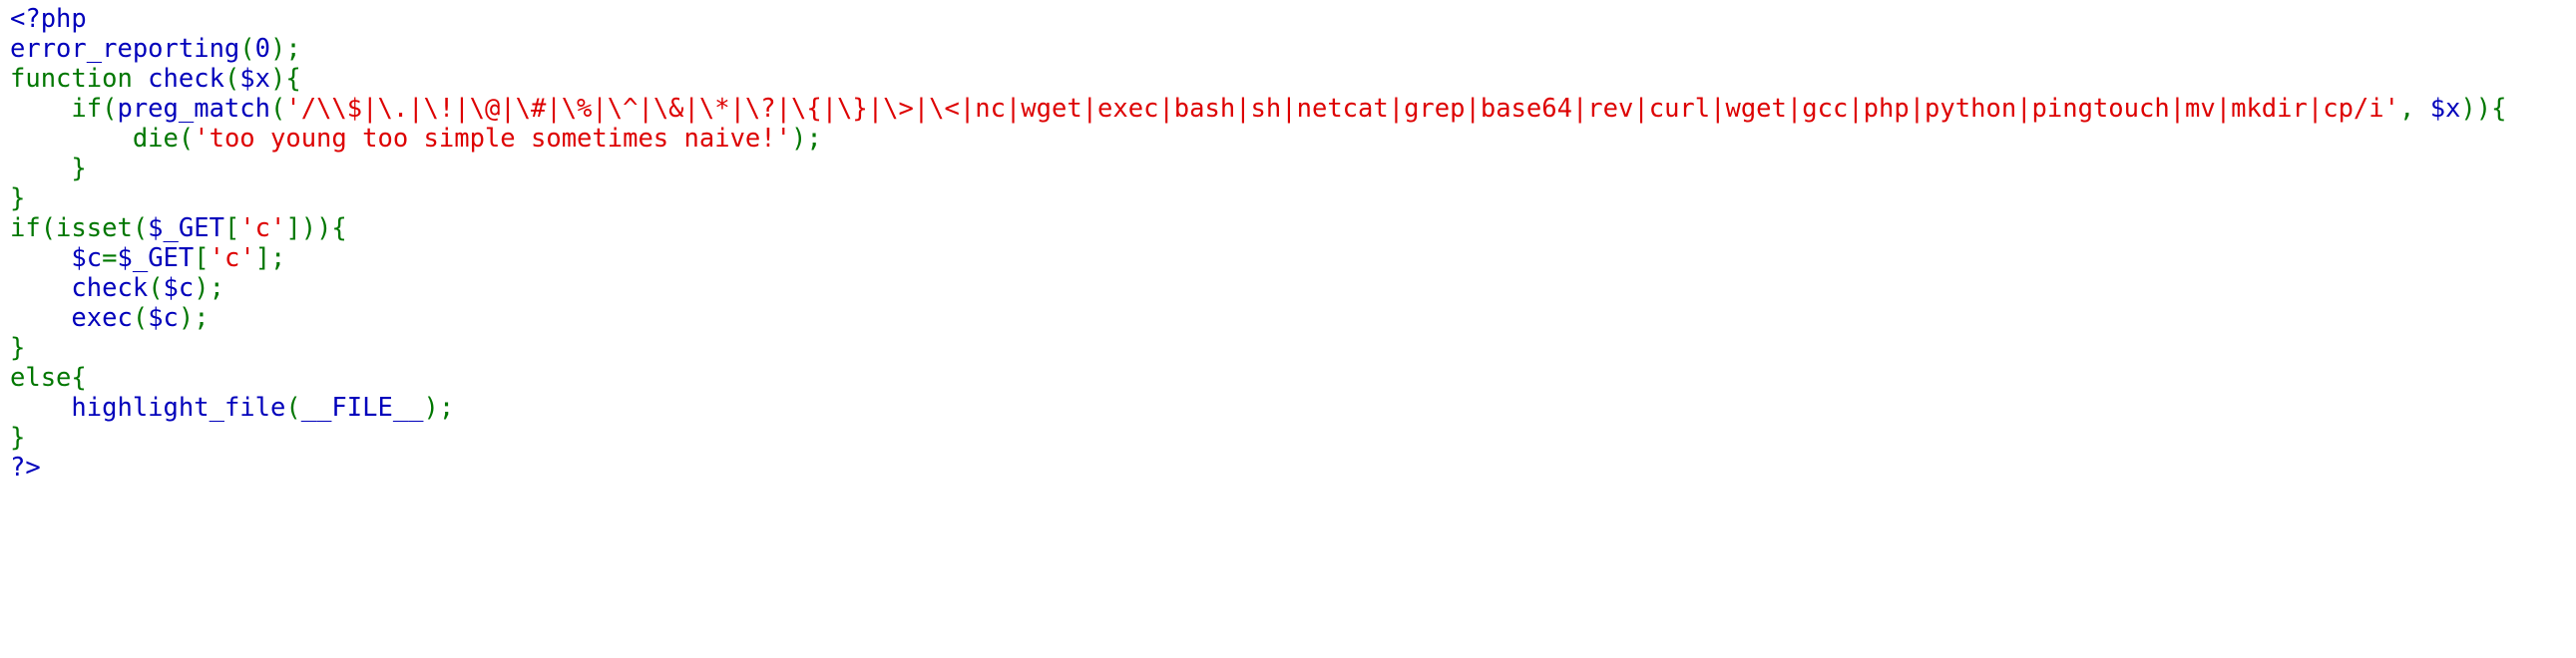 This screenshot has width=2576, height=658. I want to click on code-token-default: ?>, so click(25, 468).